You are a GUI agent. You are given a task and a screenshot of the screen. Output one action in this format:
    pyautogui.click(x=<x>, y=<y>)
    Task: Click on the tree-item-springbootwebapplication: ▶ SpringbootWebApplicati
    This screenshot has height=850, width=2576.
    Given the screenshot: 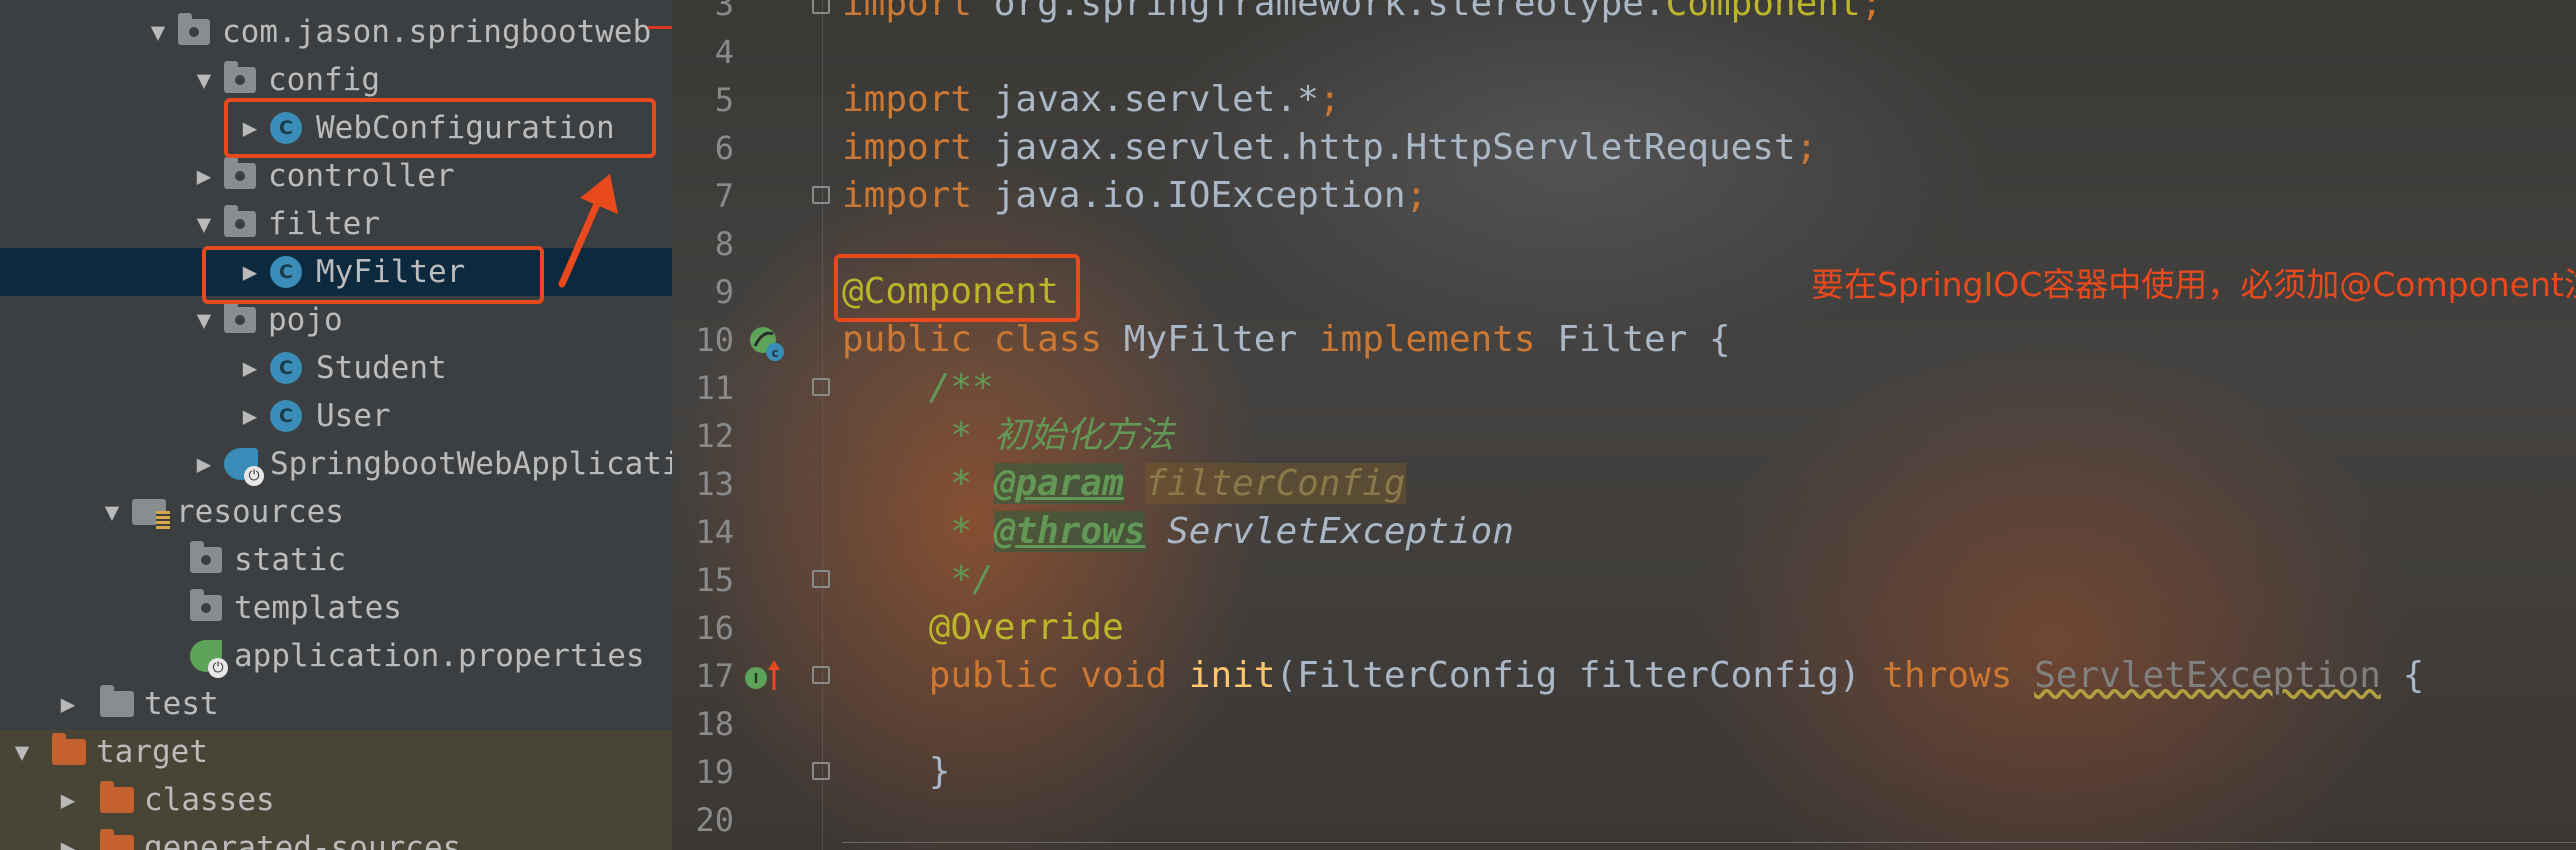 What is the action you would take?
    pyautogui.click(x=336, y=464)
    